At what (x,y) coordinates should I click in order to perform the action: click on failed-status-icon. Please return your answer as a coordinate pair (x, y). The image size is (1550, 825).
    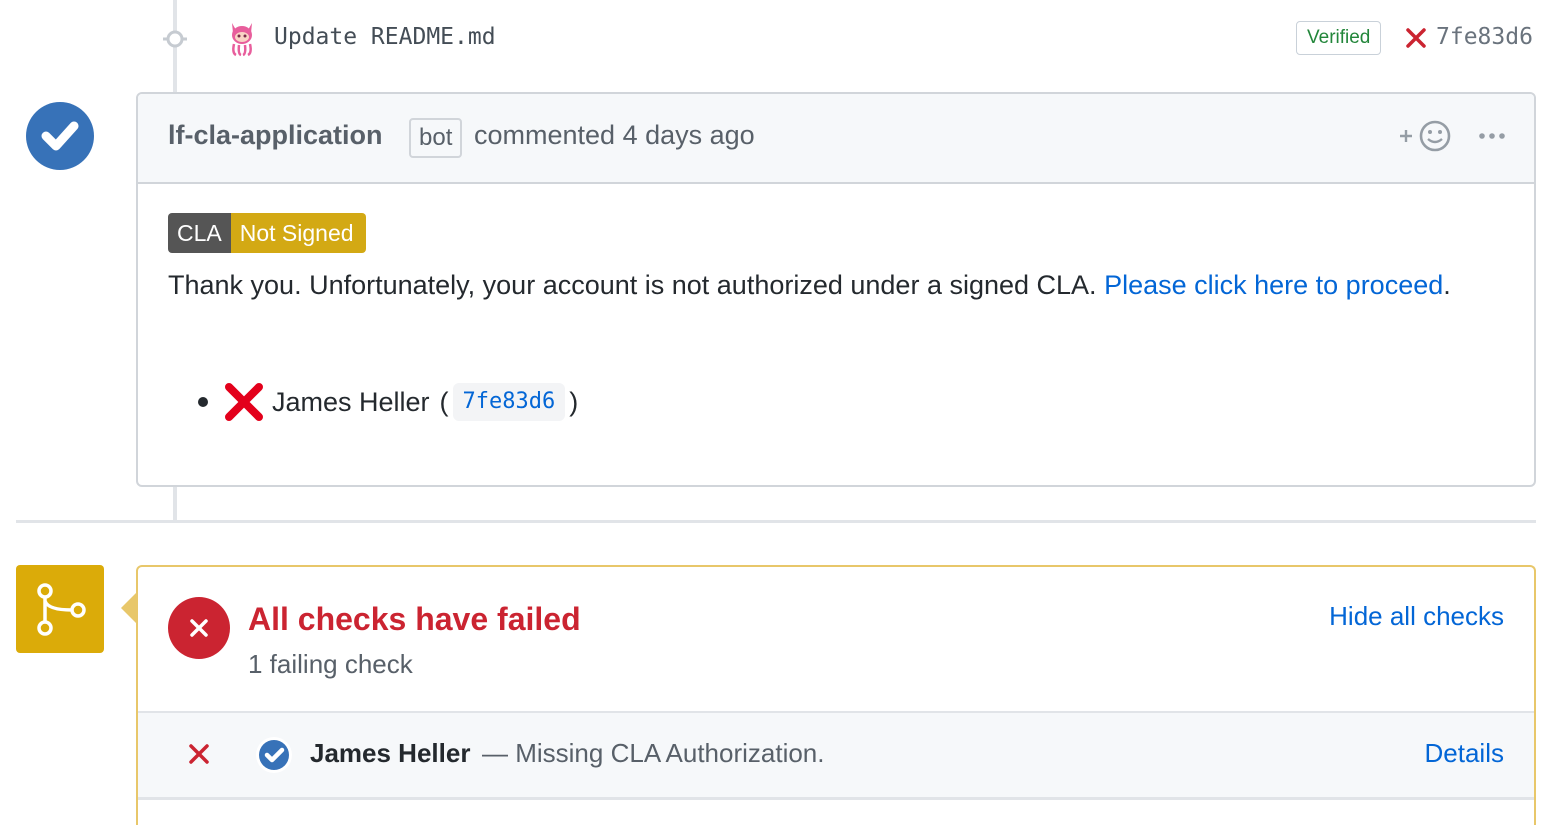
    Looking at the image, I should click on (199, 628).